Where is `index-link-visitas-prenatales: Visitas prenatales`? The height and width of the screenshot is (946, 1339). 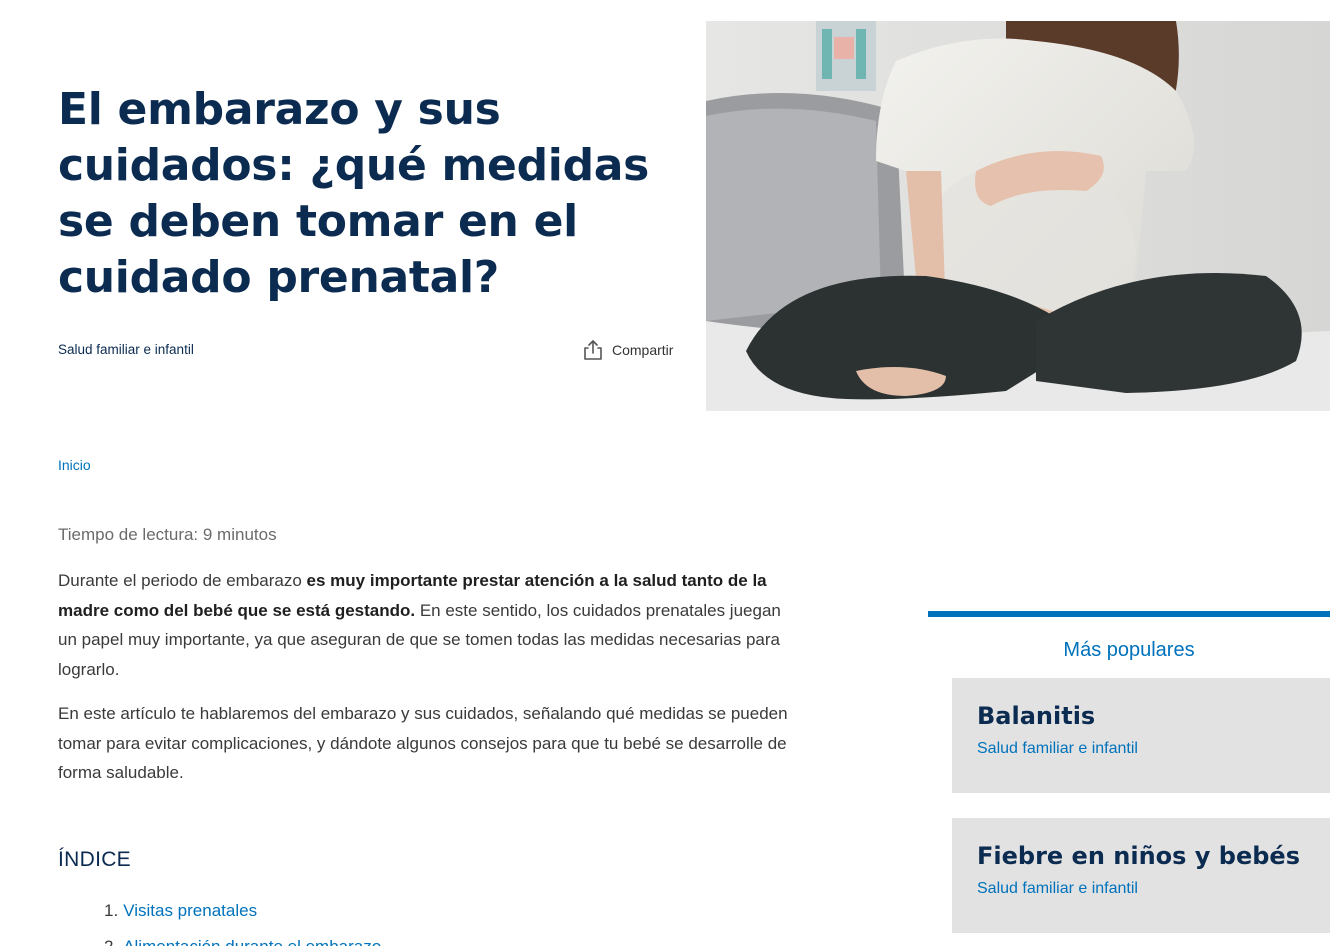
index-link-visitas-prenatales: Visitas prenatales is located at coordinates (190, 910).